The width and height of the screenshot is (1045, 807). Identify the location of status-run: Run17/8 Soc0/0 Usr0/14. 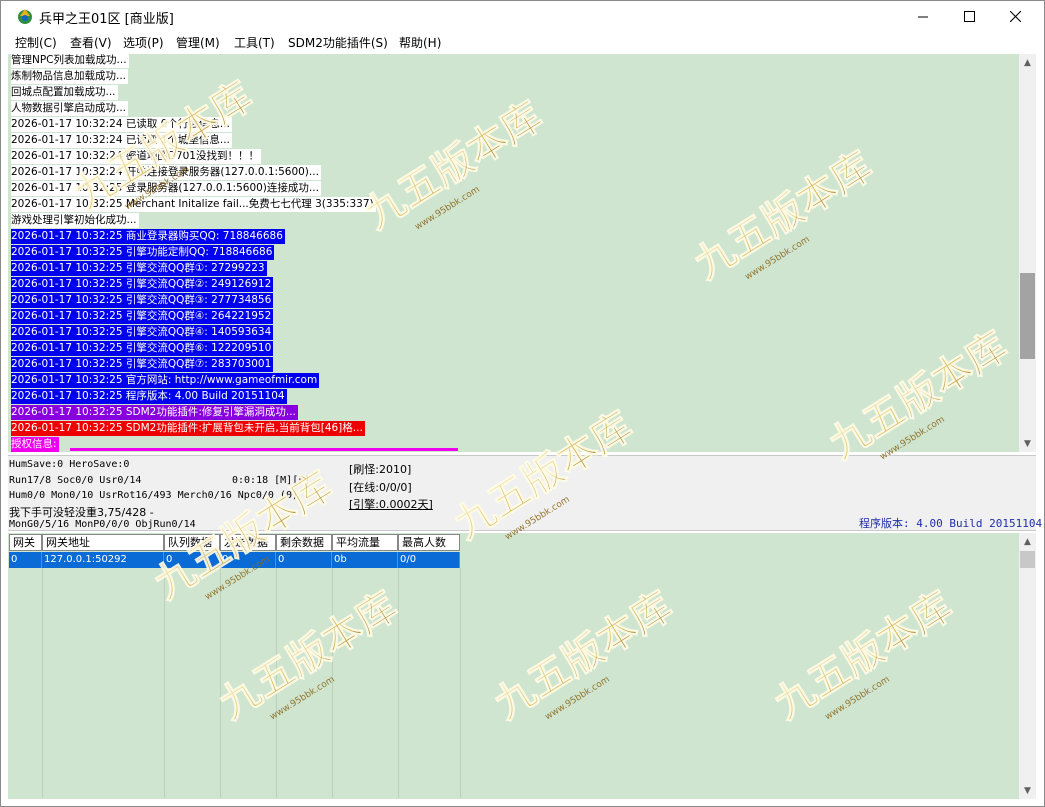
(75, 480).